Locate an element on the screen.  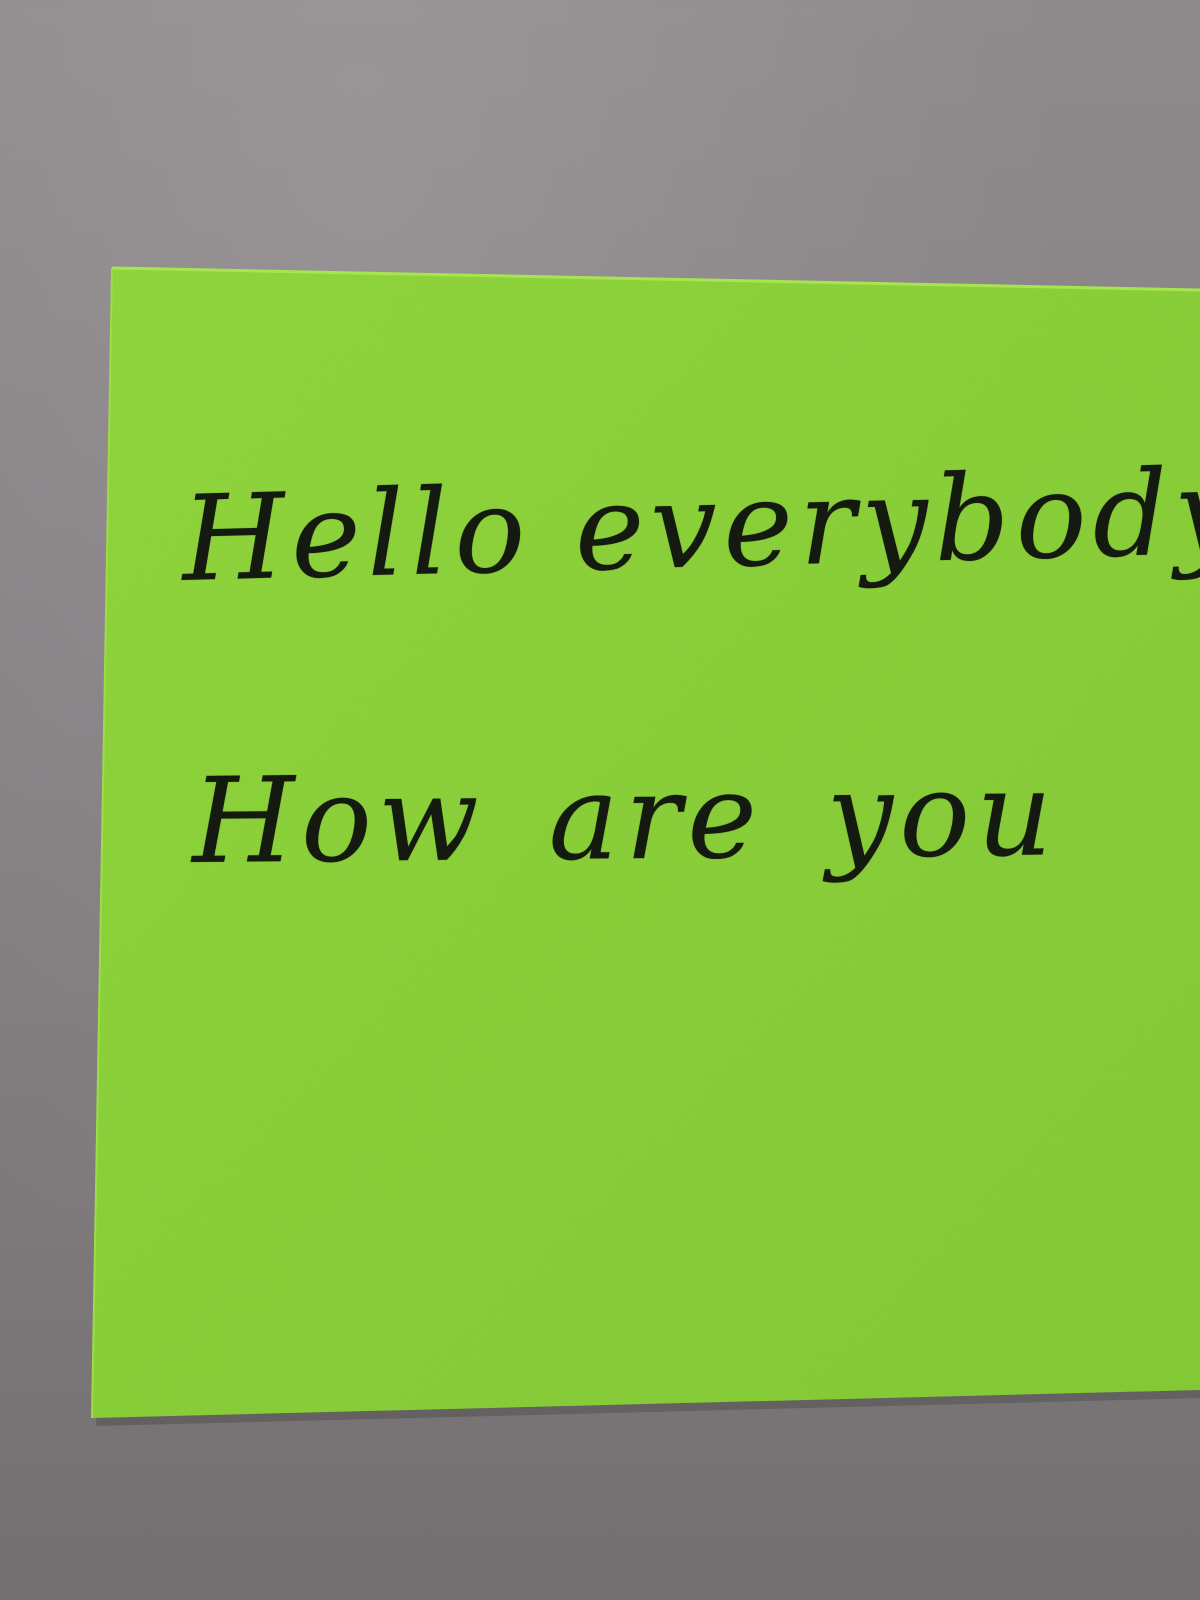
handwritten-line-1: Hello everybody is located at coordinates (690, 525).